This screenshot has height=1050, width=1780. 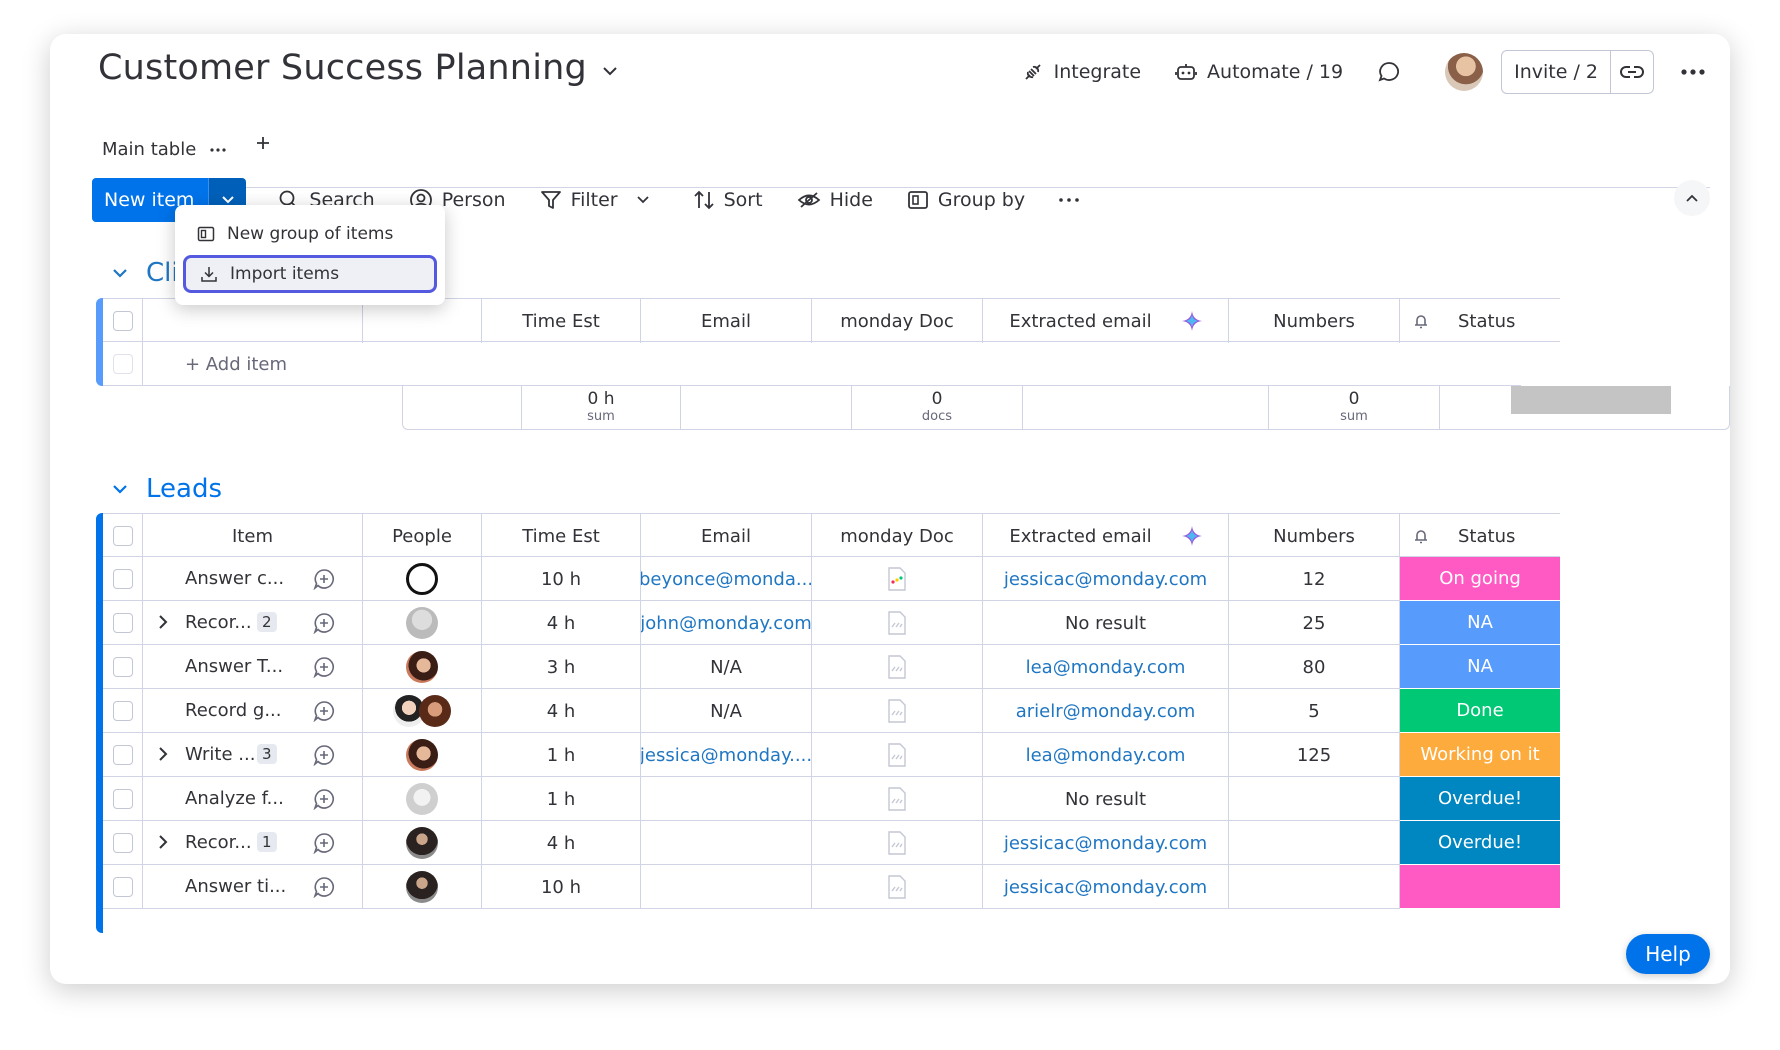 I want to click on add-view-button, so click(x=263, y=143).